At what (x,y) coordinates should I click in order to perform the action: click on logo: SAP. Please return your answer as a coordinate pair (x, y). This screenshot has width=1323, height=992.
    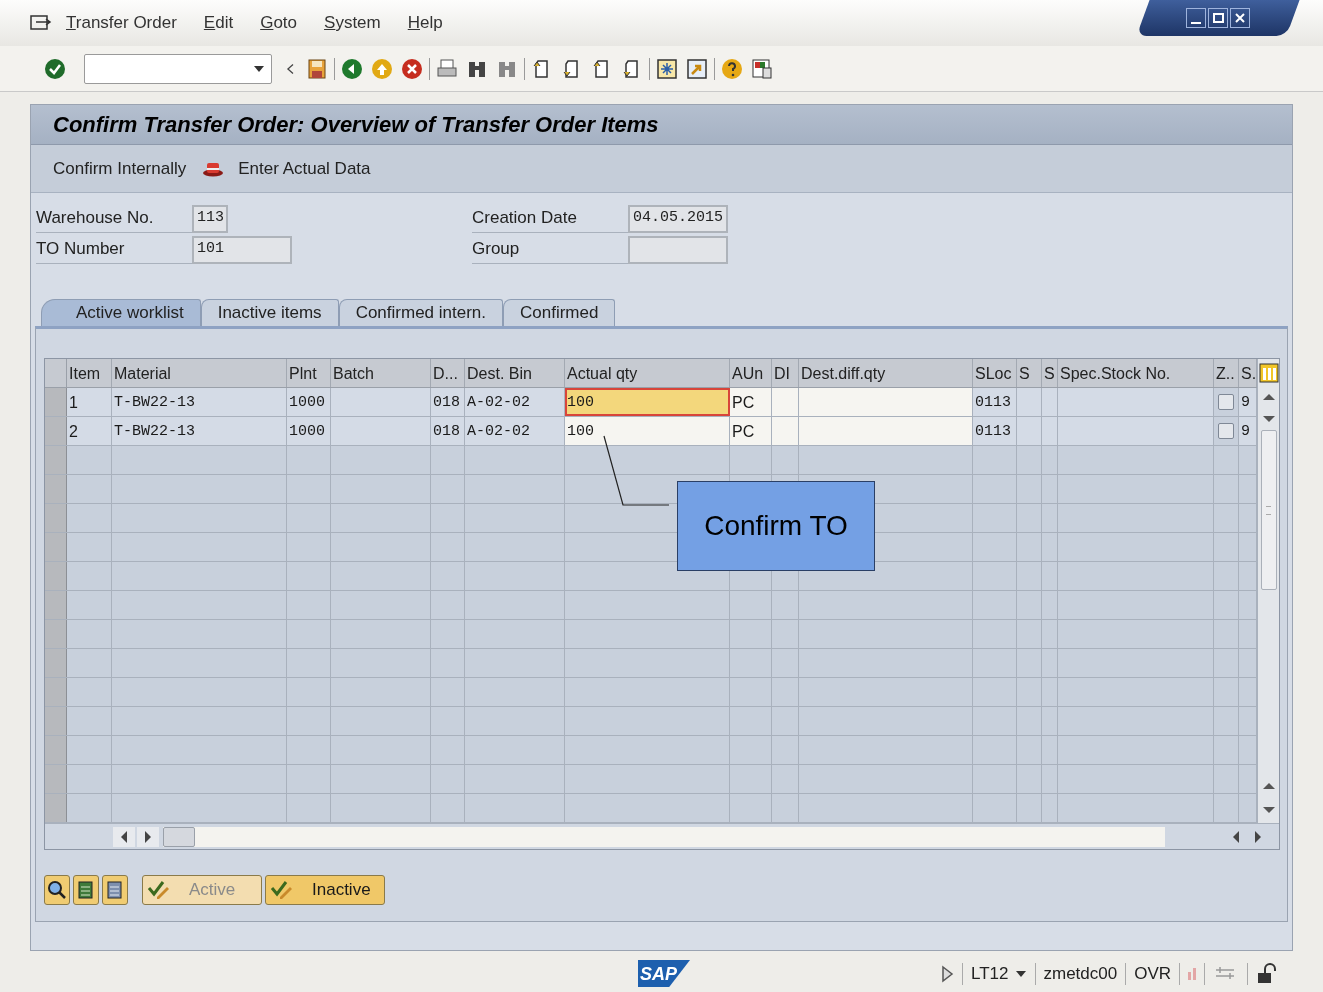
    Looking at the image, I should click on (658, 973).